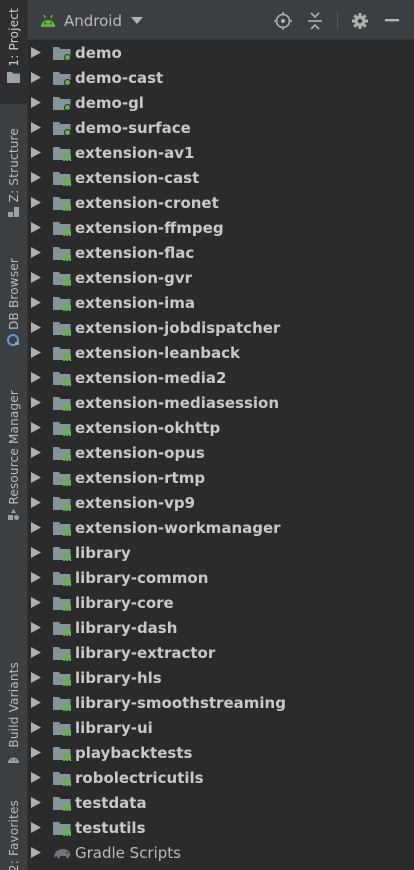  What do you see at coordinates (134, 277) in the screenshot?
I see `tree-item-label: extension-gvr` at bounding box center [134, 277].